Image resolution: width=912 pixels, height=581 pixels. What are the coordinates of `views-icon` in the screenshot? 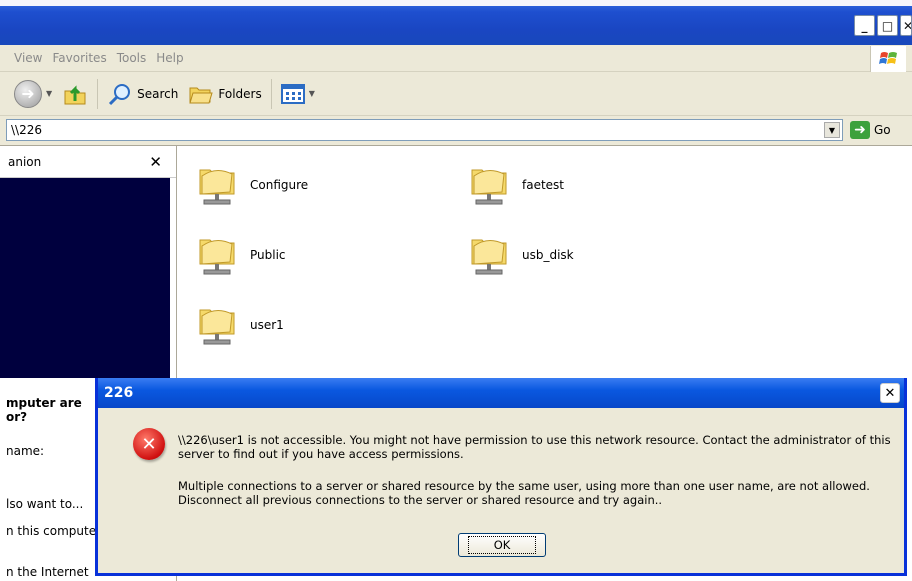 It's located at (292, 93).